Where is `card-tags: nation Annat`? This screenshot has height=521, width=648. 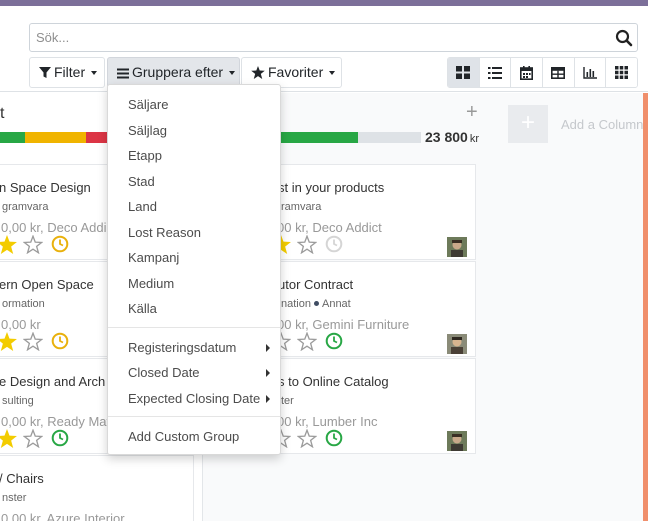 card-tags: nation Annat is located at coordinates (316, 304).